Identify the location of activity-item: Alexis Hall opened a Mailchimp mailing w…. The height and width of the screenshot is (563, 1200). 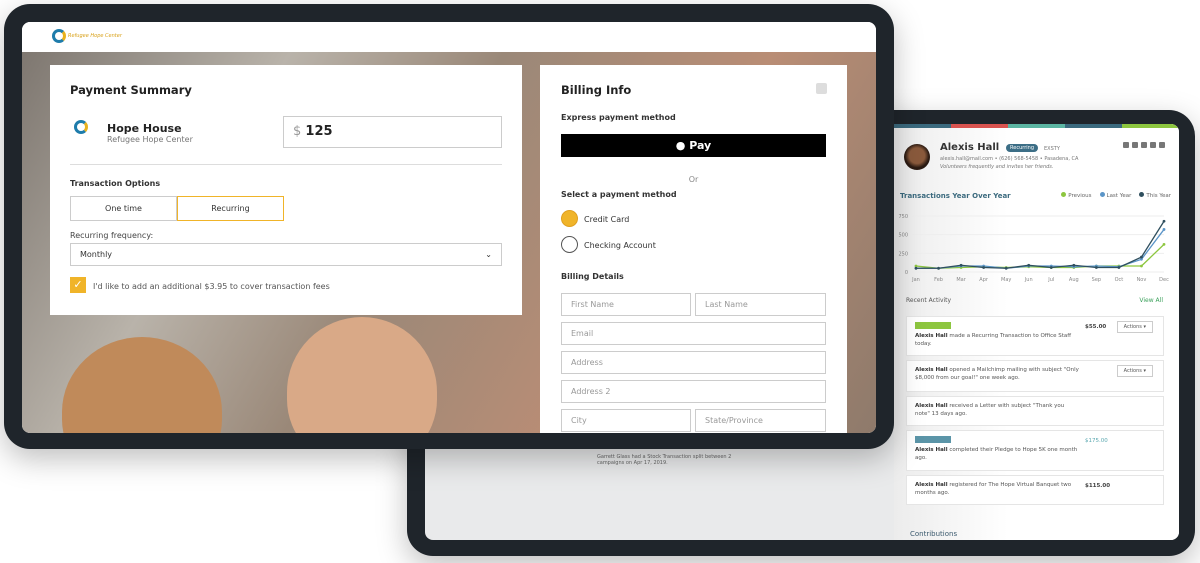
(1035, 376).